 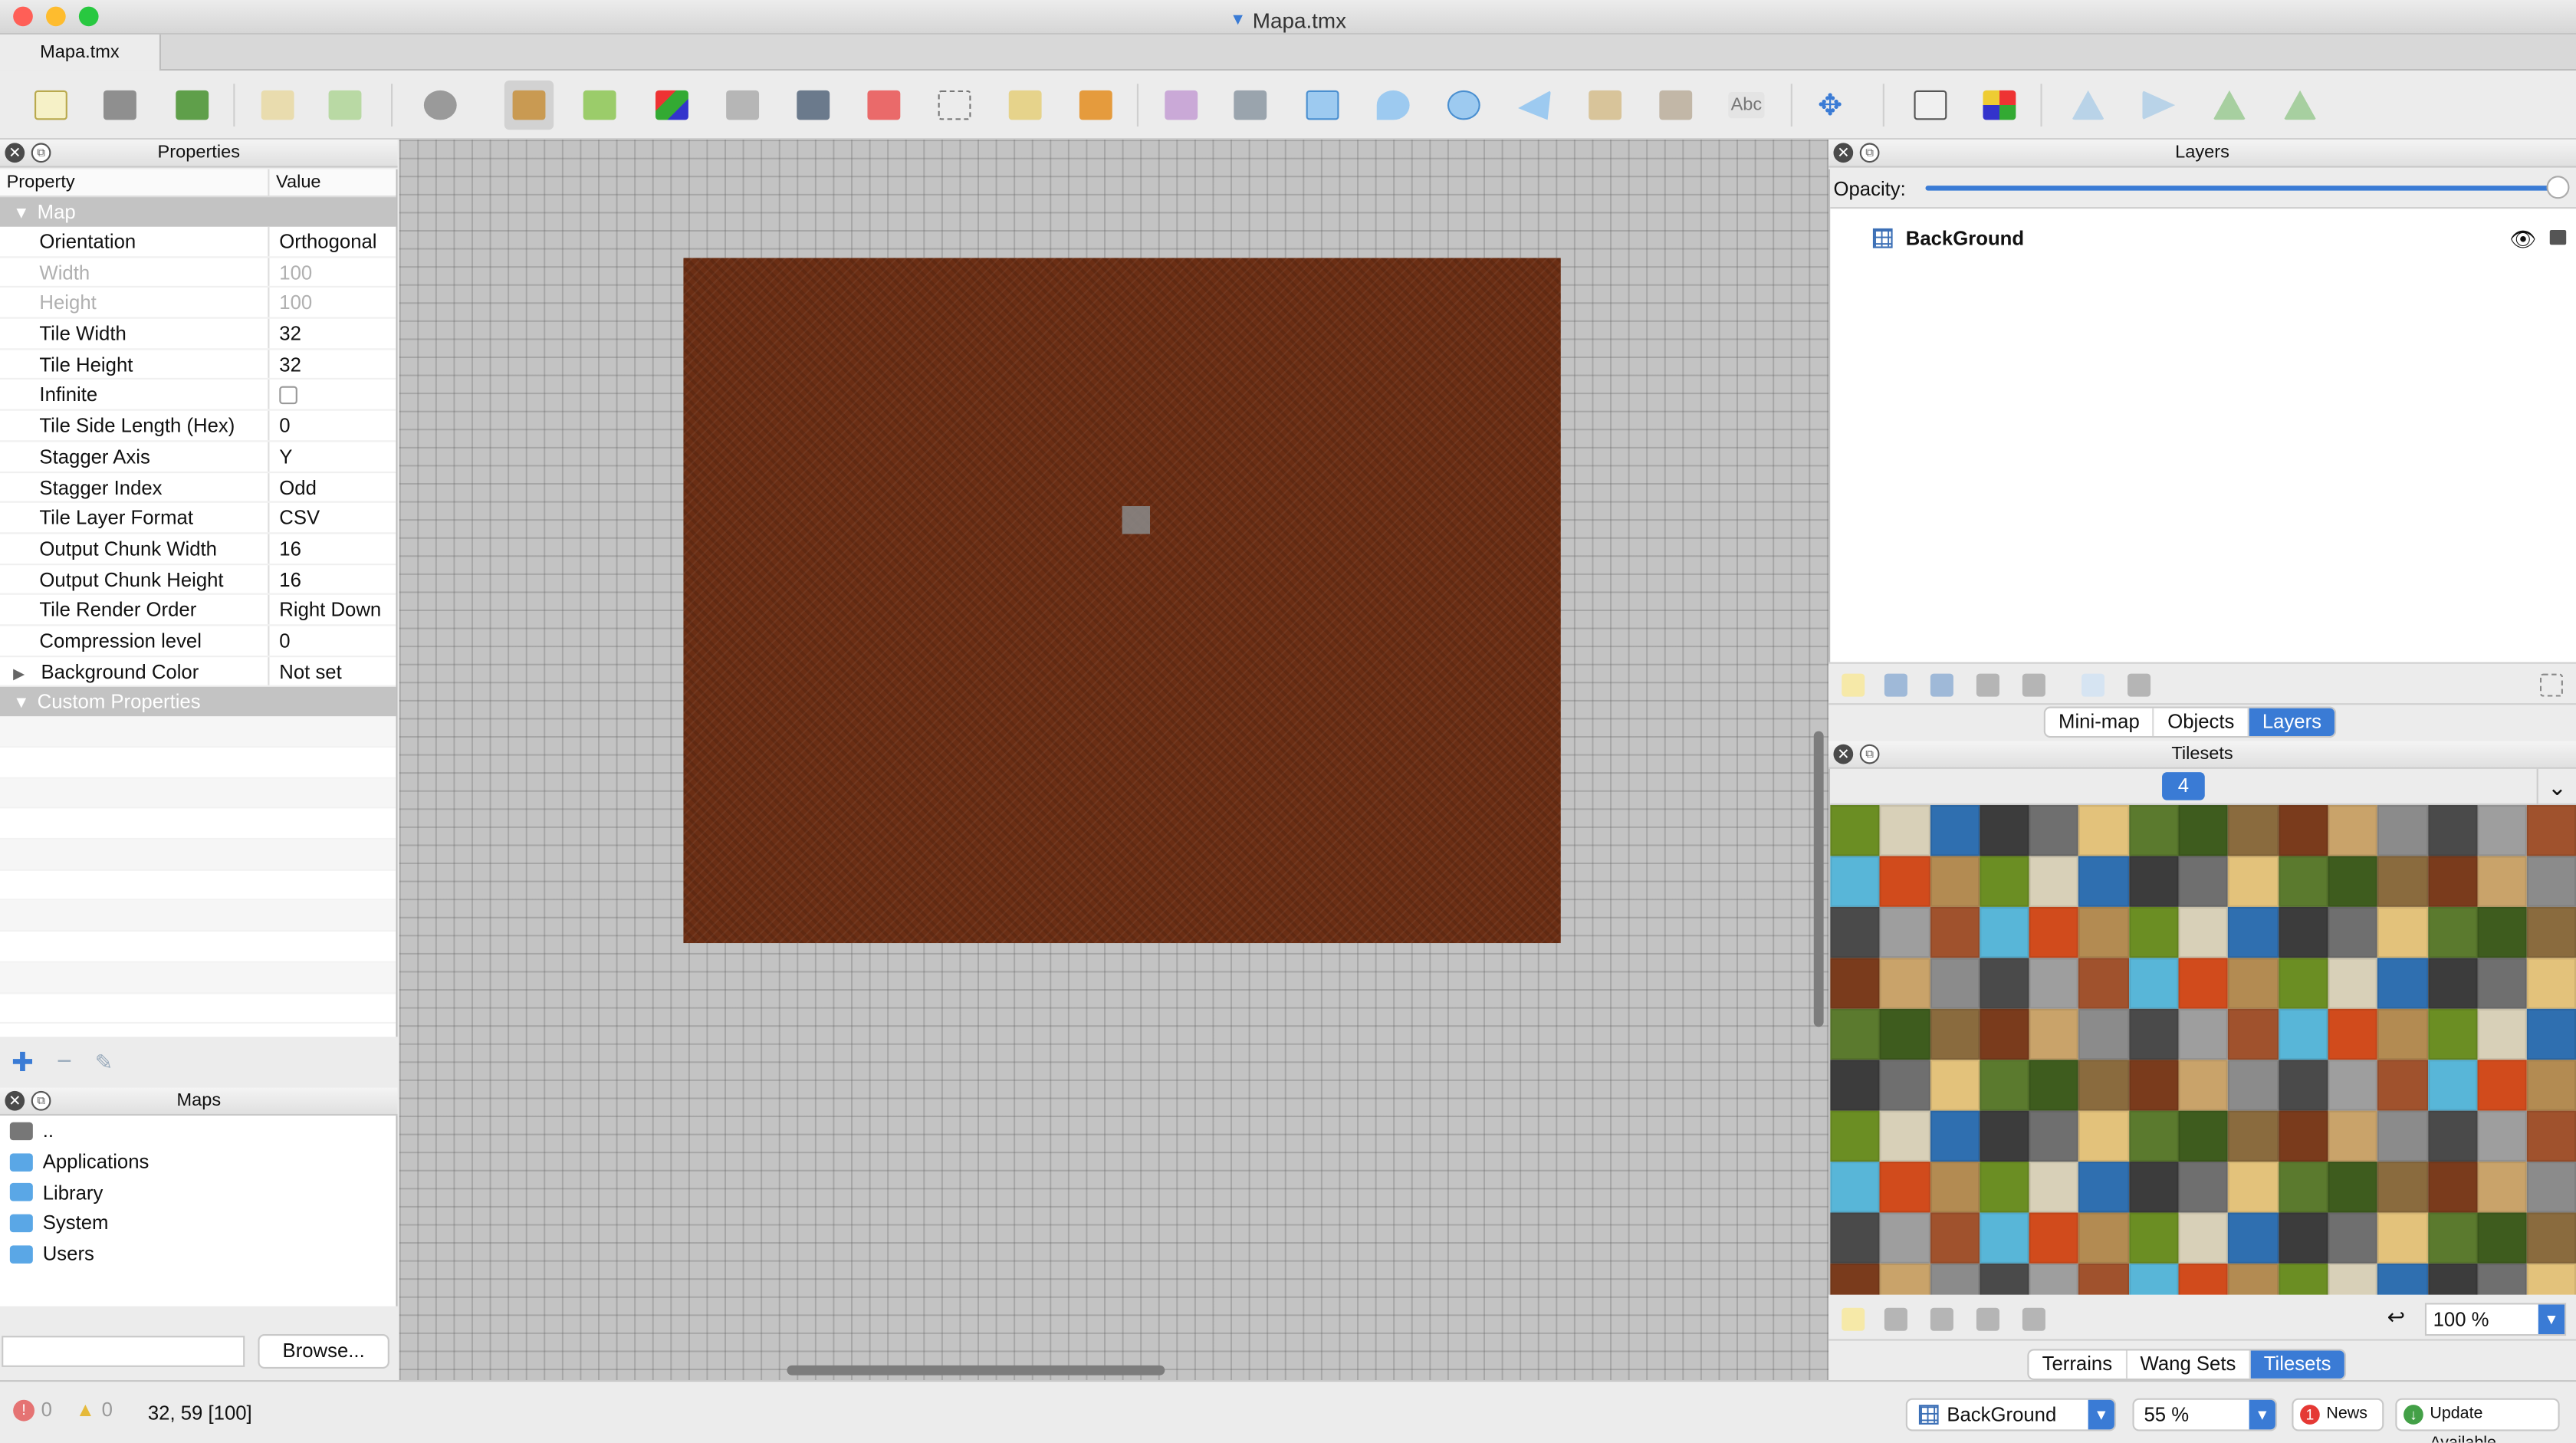 I want to click on opacity-slider, so click(x=2248, y=187).